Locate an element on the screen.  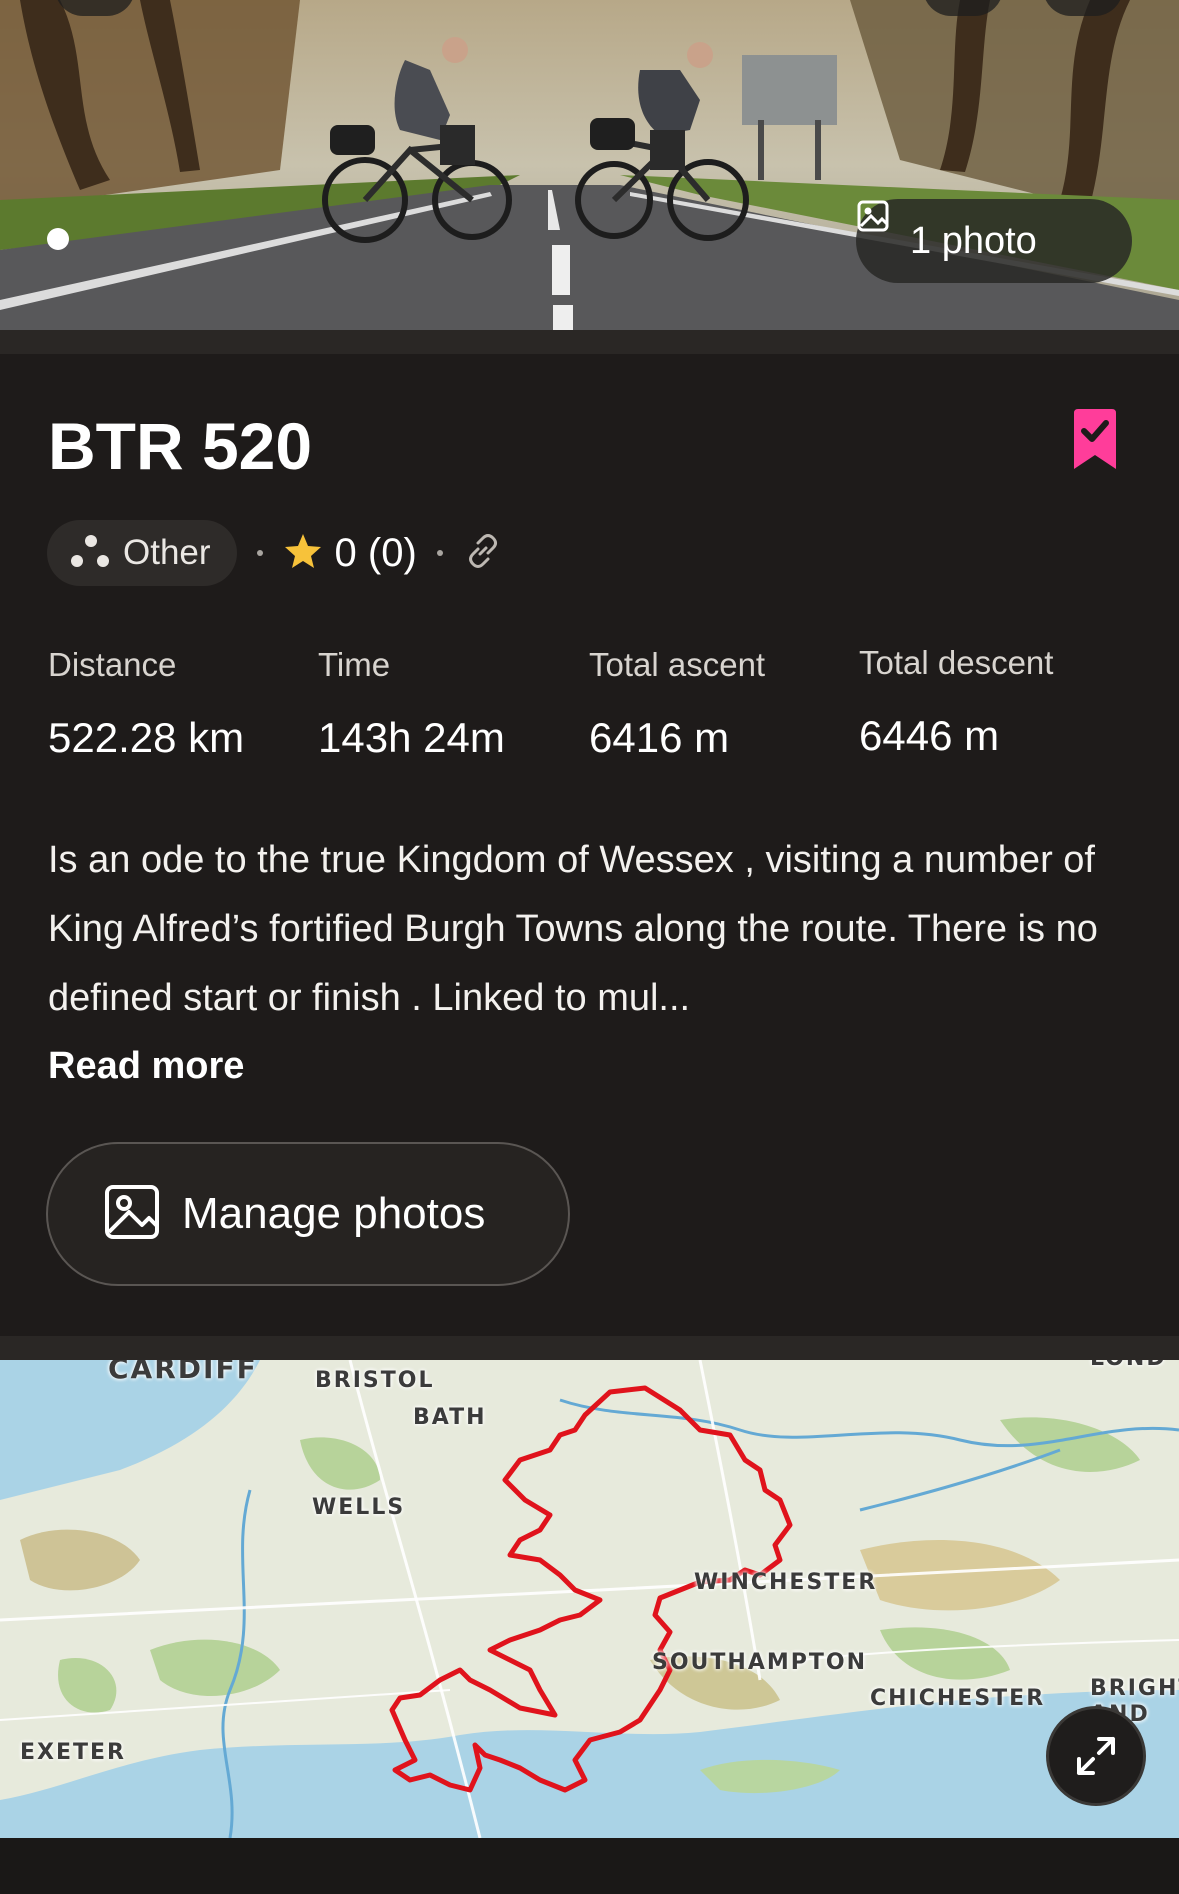
read-more-link: Read more is located at coordinates (146, 1066).